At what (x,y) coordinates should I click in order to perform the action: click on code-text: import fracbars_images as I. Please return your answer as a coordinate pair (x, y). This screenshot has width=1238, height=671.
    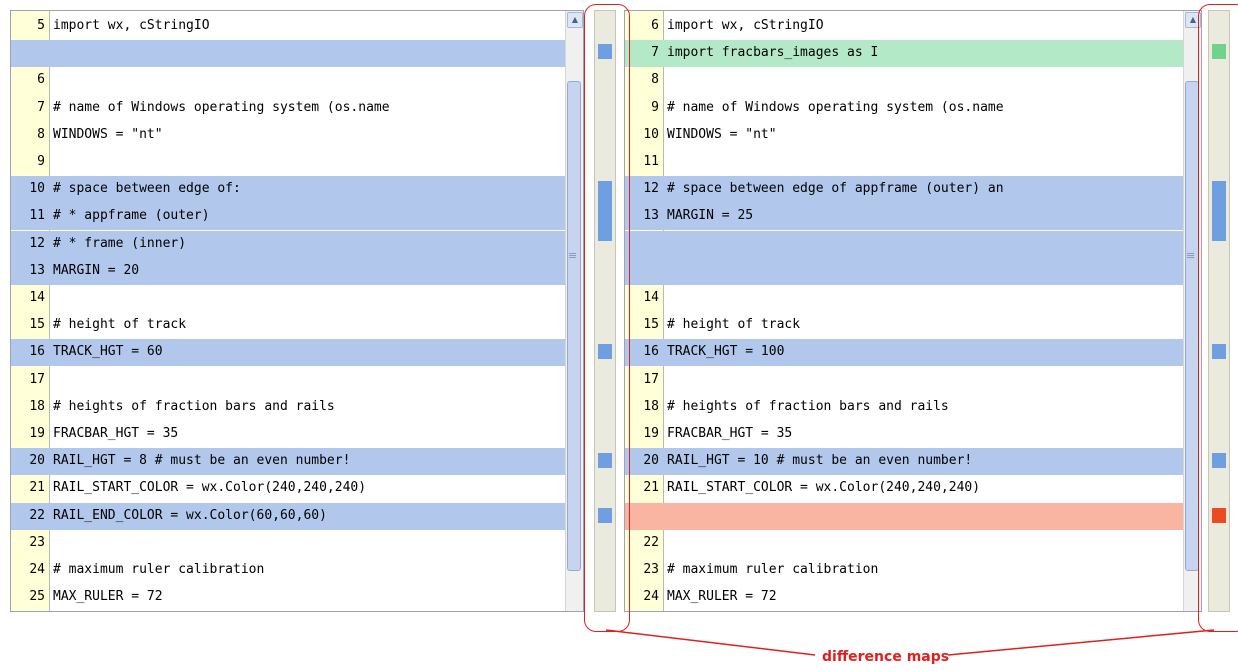
    Looking at the image, I should click on (773, 53).